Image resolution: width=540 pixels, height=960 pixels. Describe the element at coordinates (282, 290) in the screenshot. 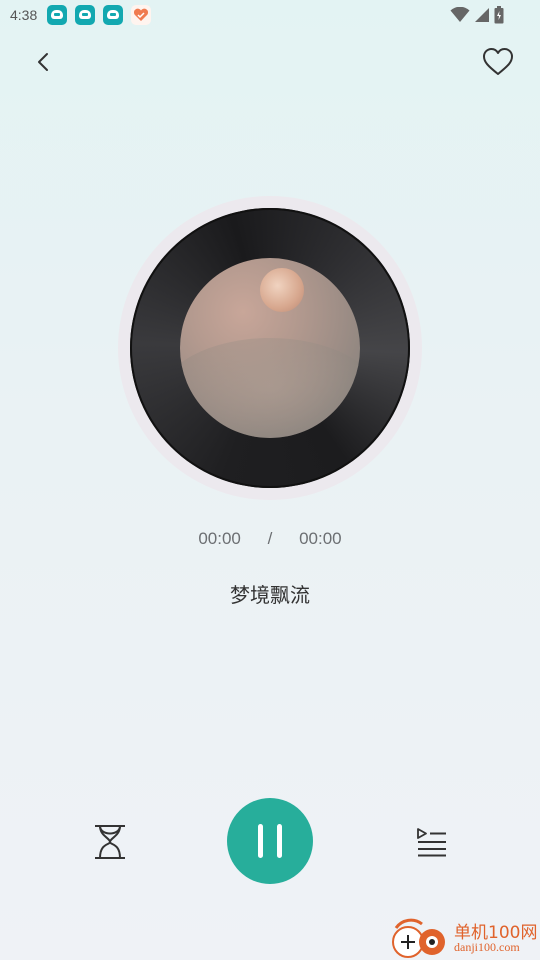

I see `cover-moon` at that location.